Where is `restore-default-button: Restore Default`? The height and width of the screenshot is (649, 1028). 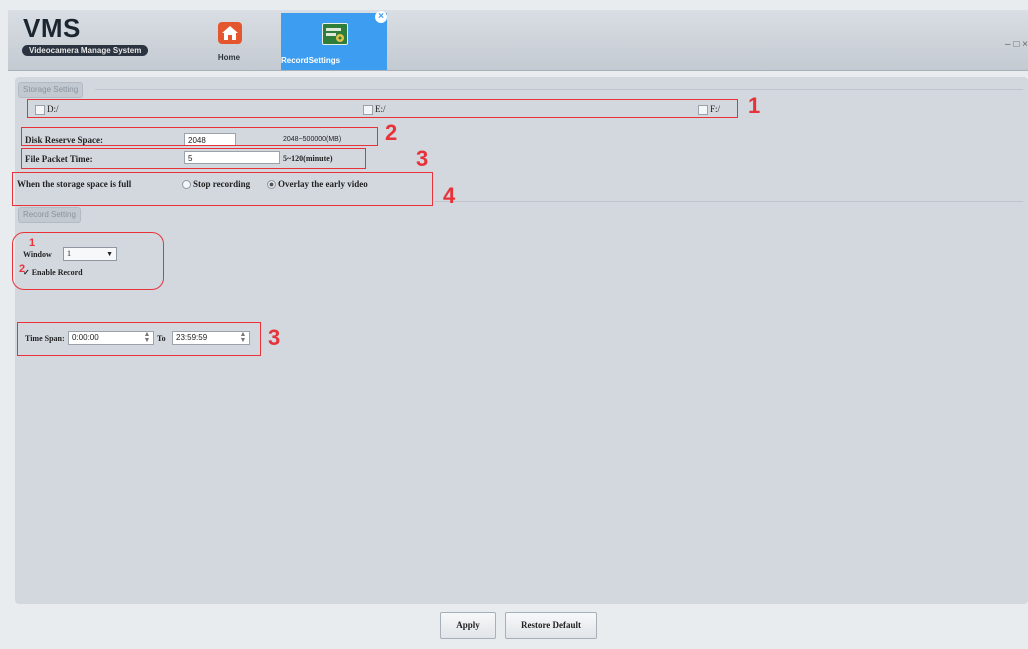
restore-default-button: Restore Default is located at coordinates (551, 625).